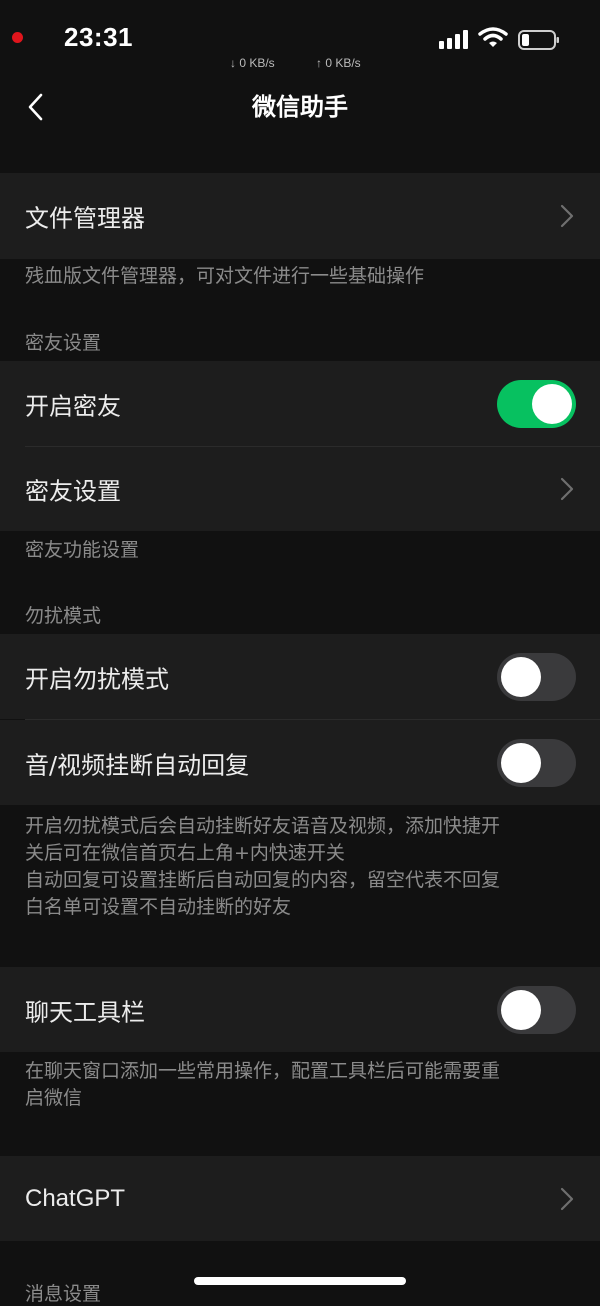  Describe the element at coordinates (85, 1012) in the screenshot. I see `chat-toolbar-label: 聊天工具栏` at that location.